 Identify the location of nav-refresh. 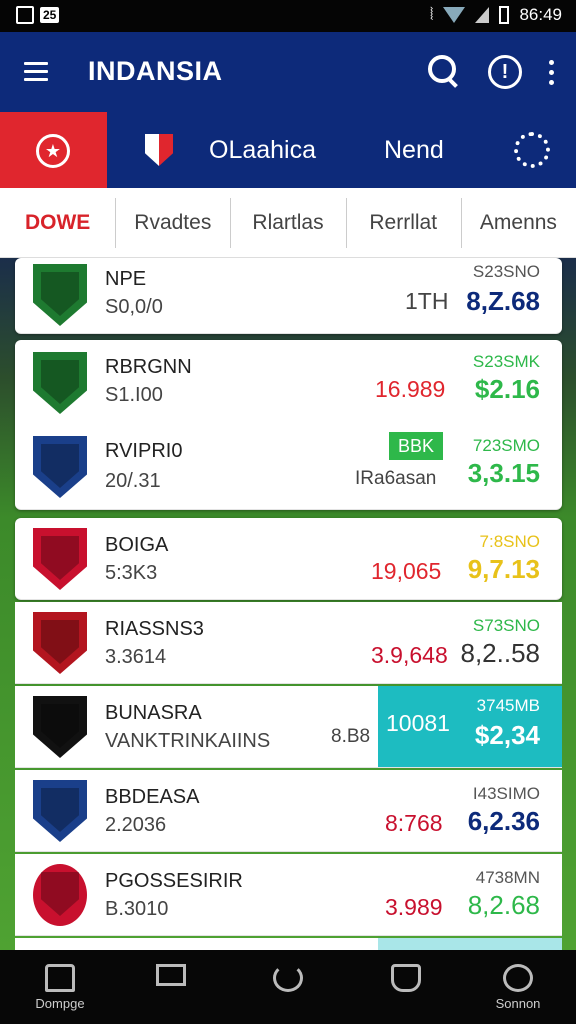
(288, 978).